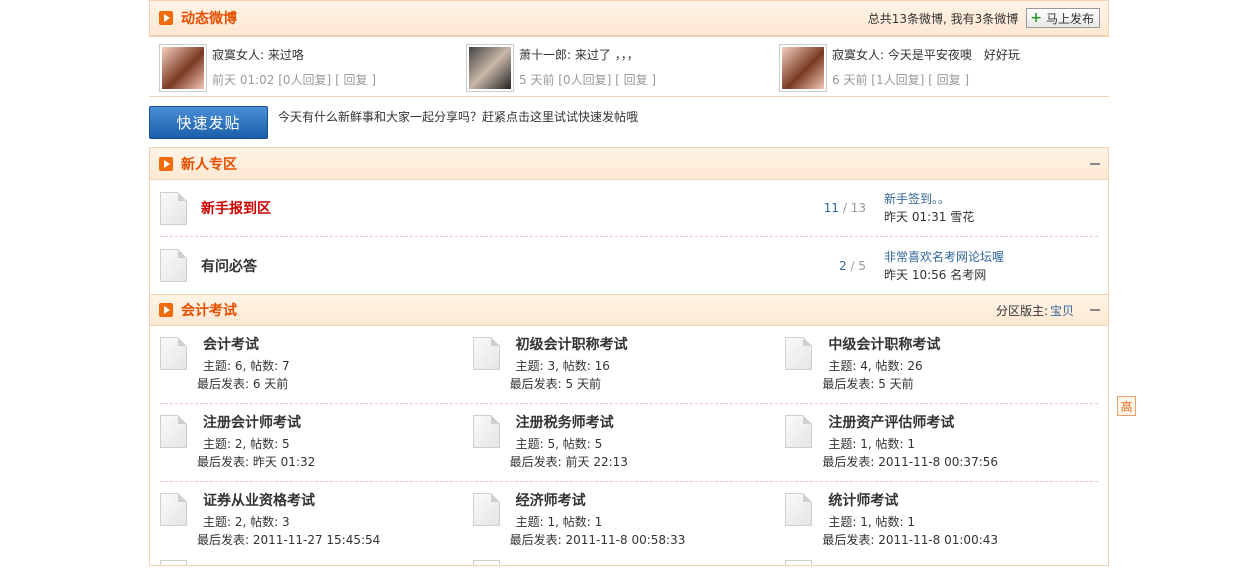 Image resolution: width=1259 pixels, height=577 pixels. Describe the element at coordinates (259, 423) in the screenshot. I see `forum-name: 注册会计师考试` at that location.